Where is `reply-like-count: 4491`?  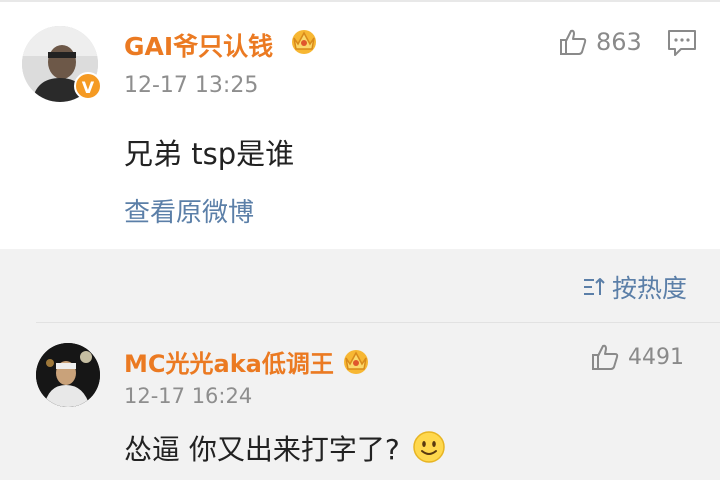 reply-like-count: 4491 is located at coordinates (656, 357).